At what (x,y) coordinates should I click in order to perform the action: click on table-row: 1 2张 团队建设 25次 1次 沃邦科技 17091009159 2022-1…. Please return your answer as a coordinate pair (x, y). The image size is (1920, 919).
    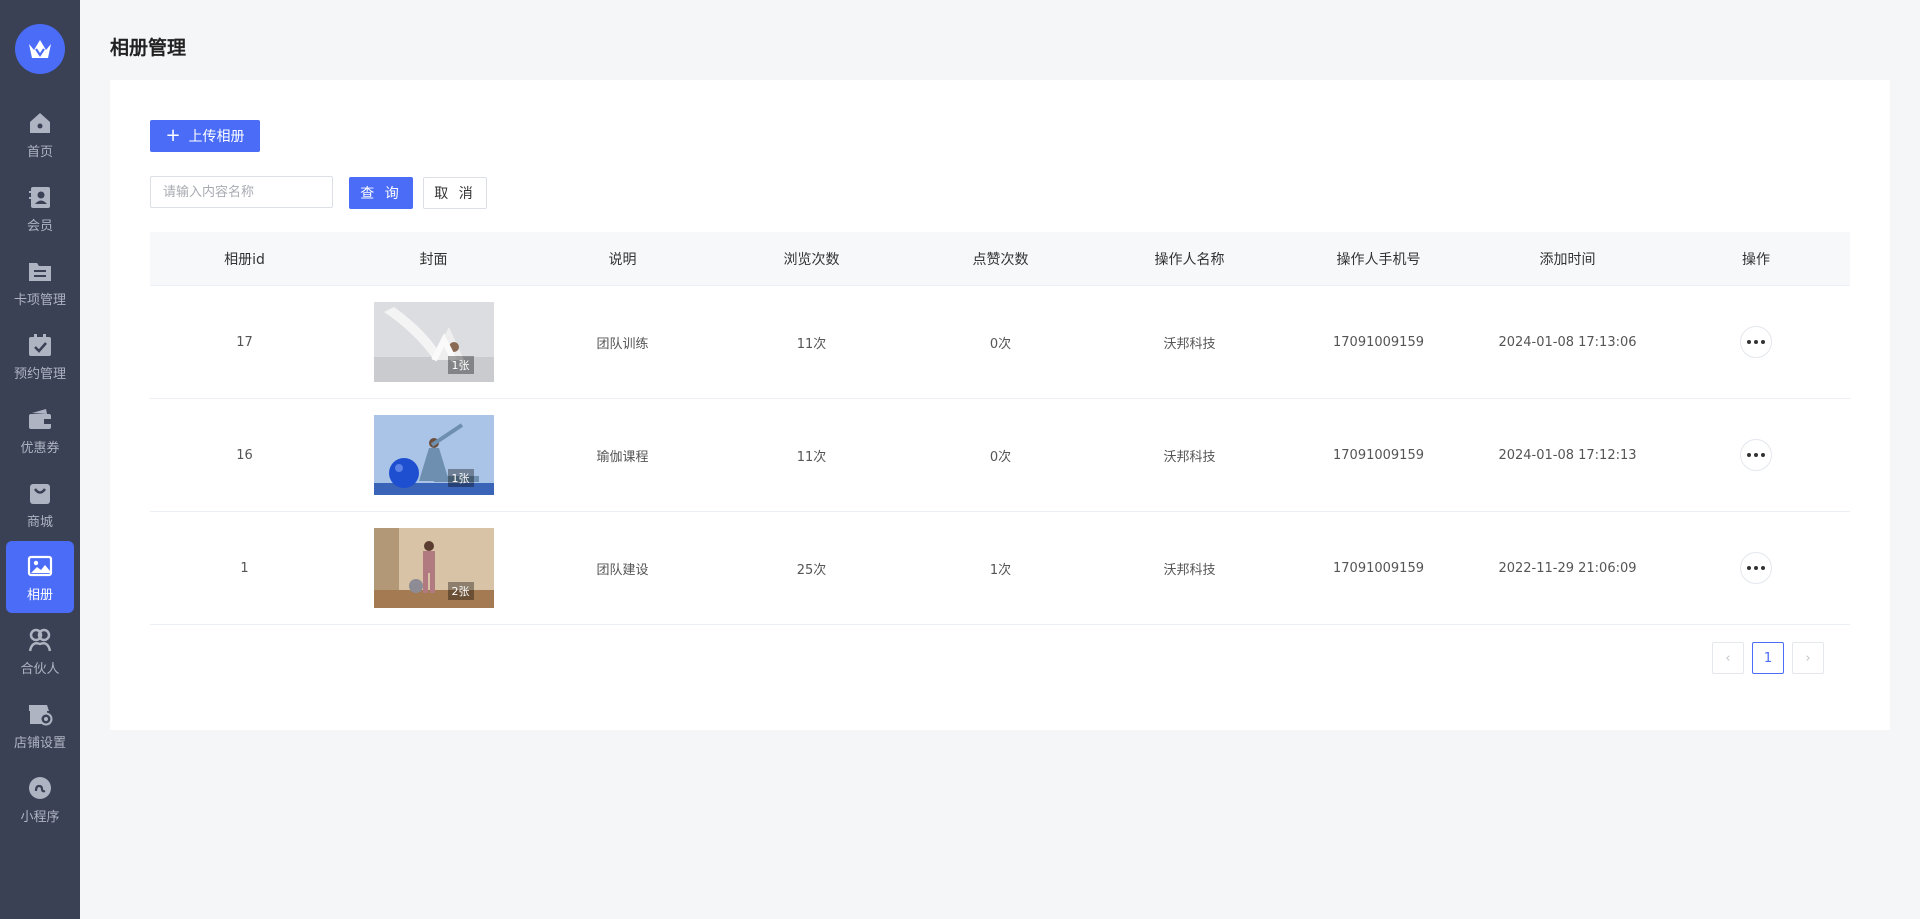
    Looking at the image, I should click on (1000, 568).